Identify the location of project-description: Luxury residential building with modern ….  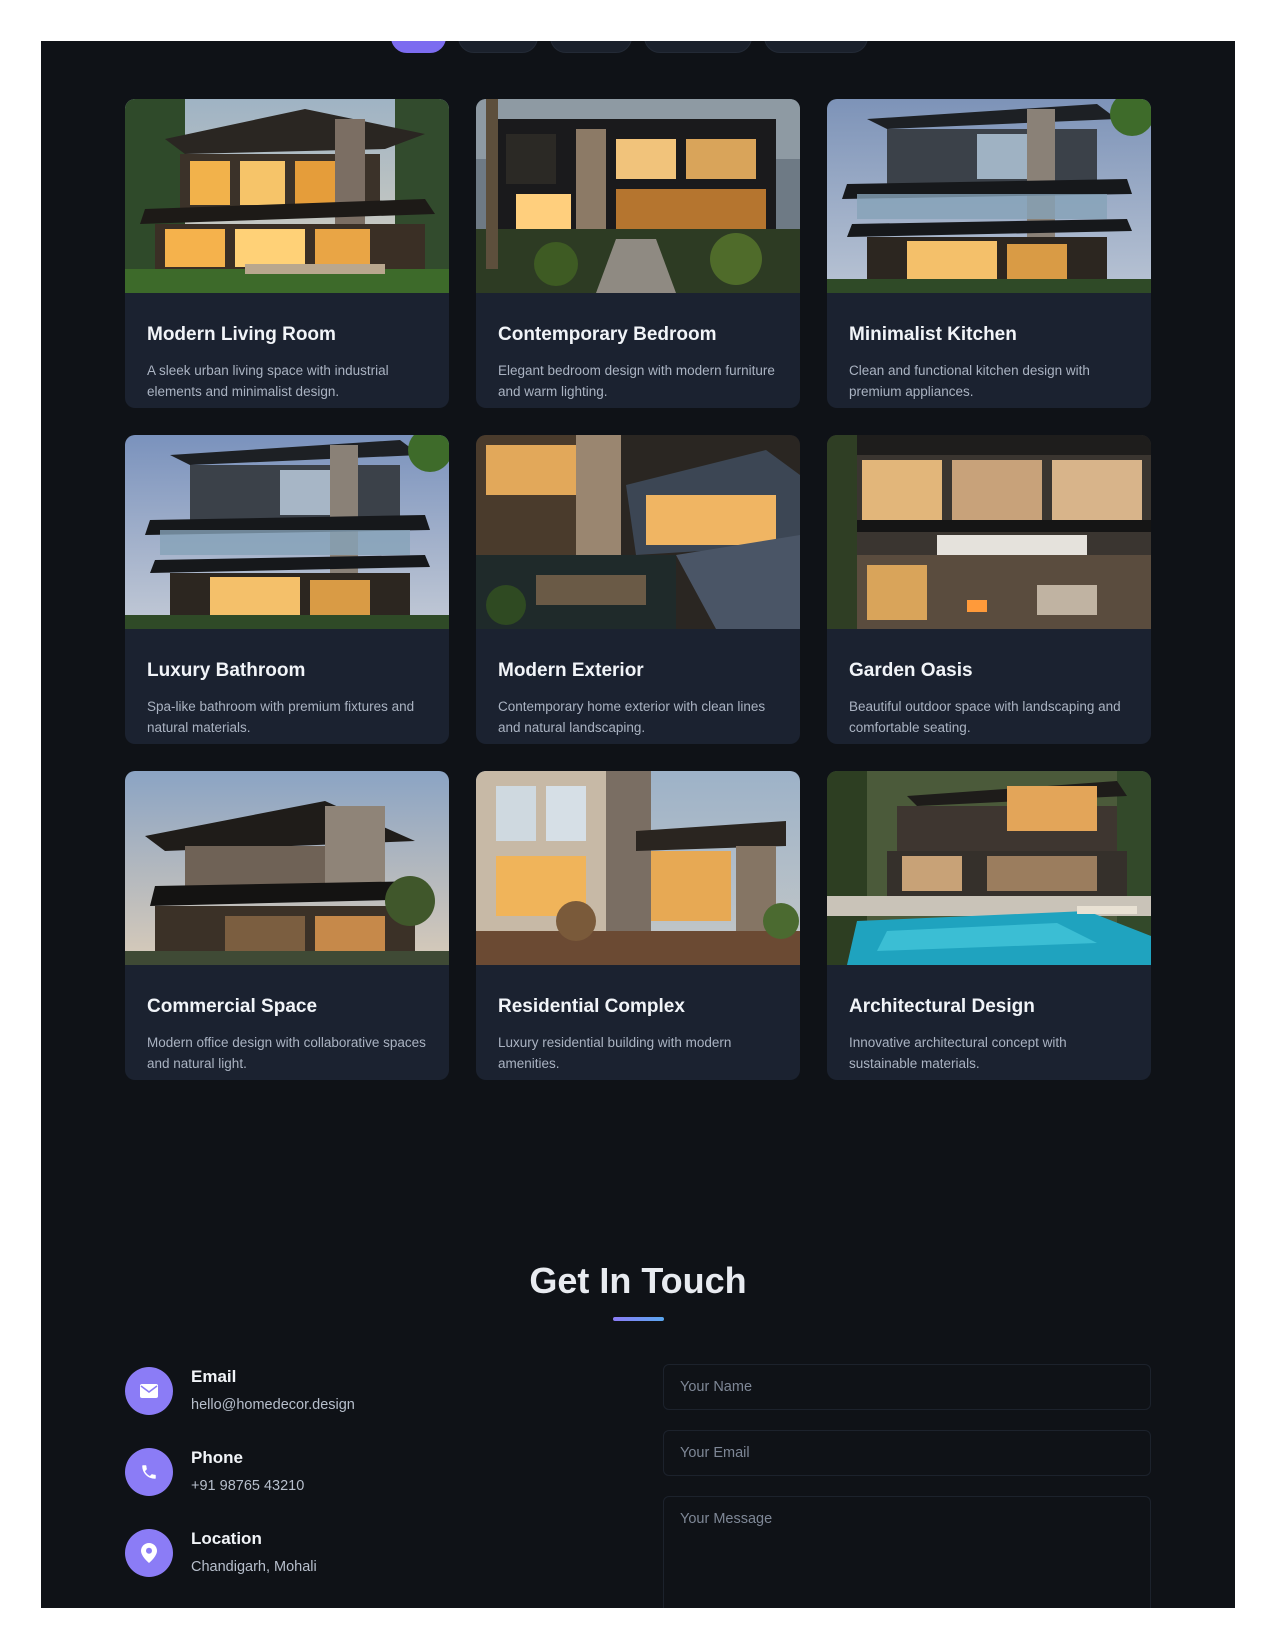
(615, 1053).